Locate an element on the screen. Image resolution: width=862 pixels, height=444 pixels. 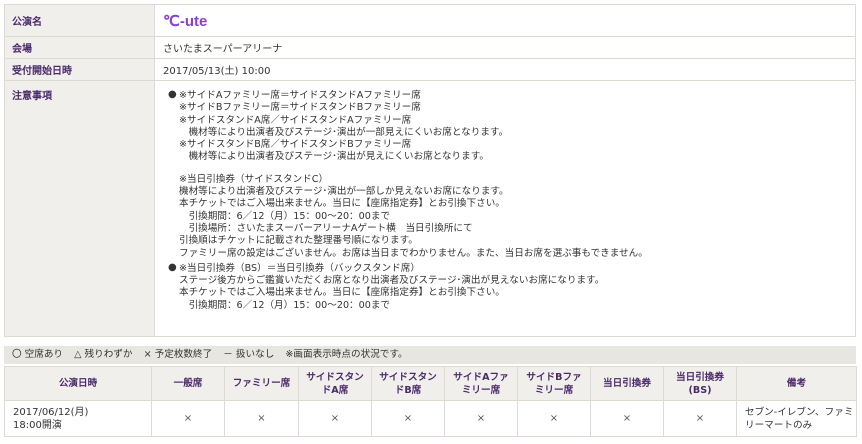
cell-side-a-family-status: × is located at coordinates (481, 418).